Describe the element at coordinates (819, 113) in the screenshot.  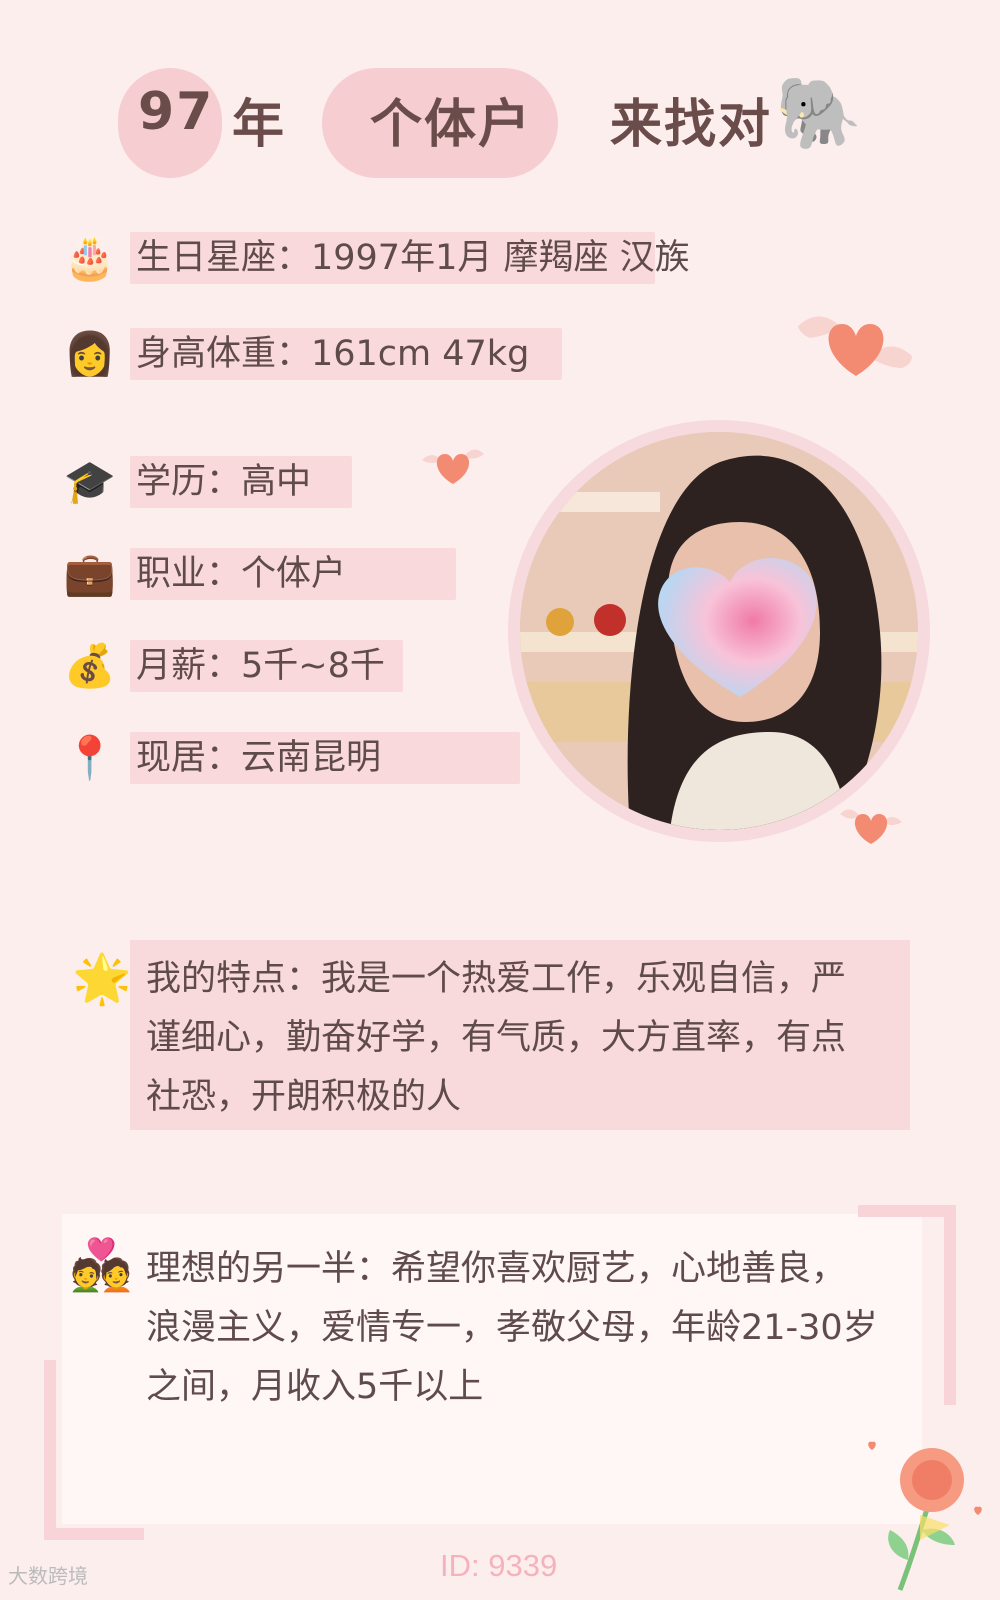
I see `elephant-icon: 🐘` at that location.